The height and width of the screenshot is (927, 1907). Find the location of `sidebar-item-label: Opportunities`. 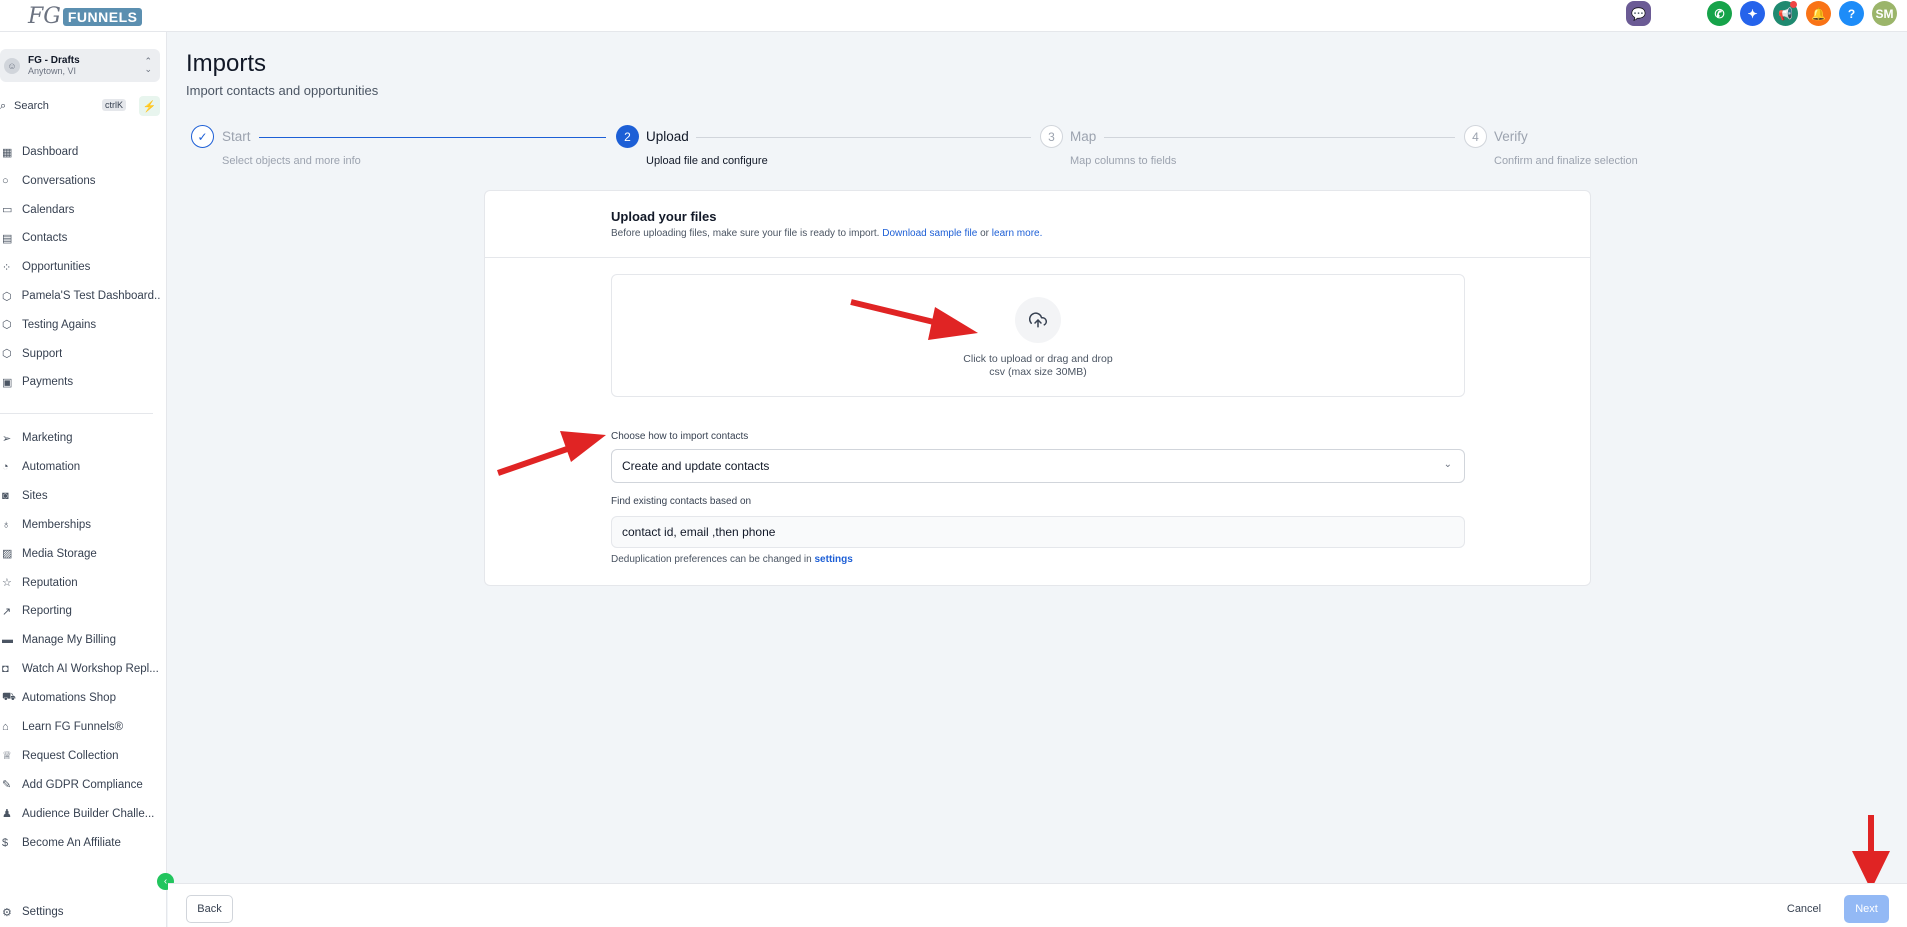

sidebar-item-label: Opportunities is located at coordinates (56, 267).